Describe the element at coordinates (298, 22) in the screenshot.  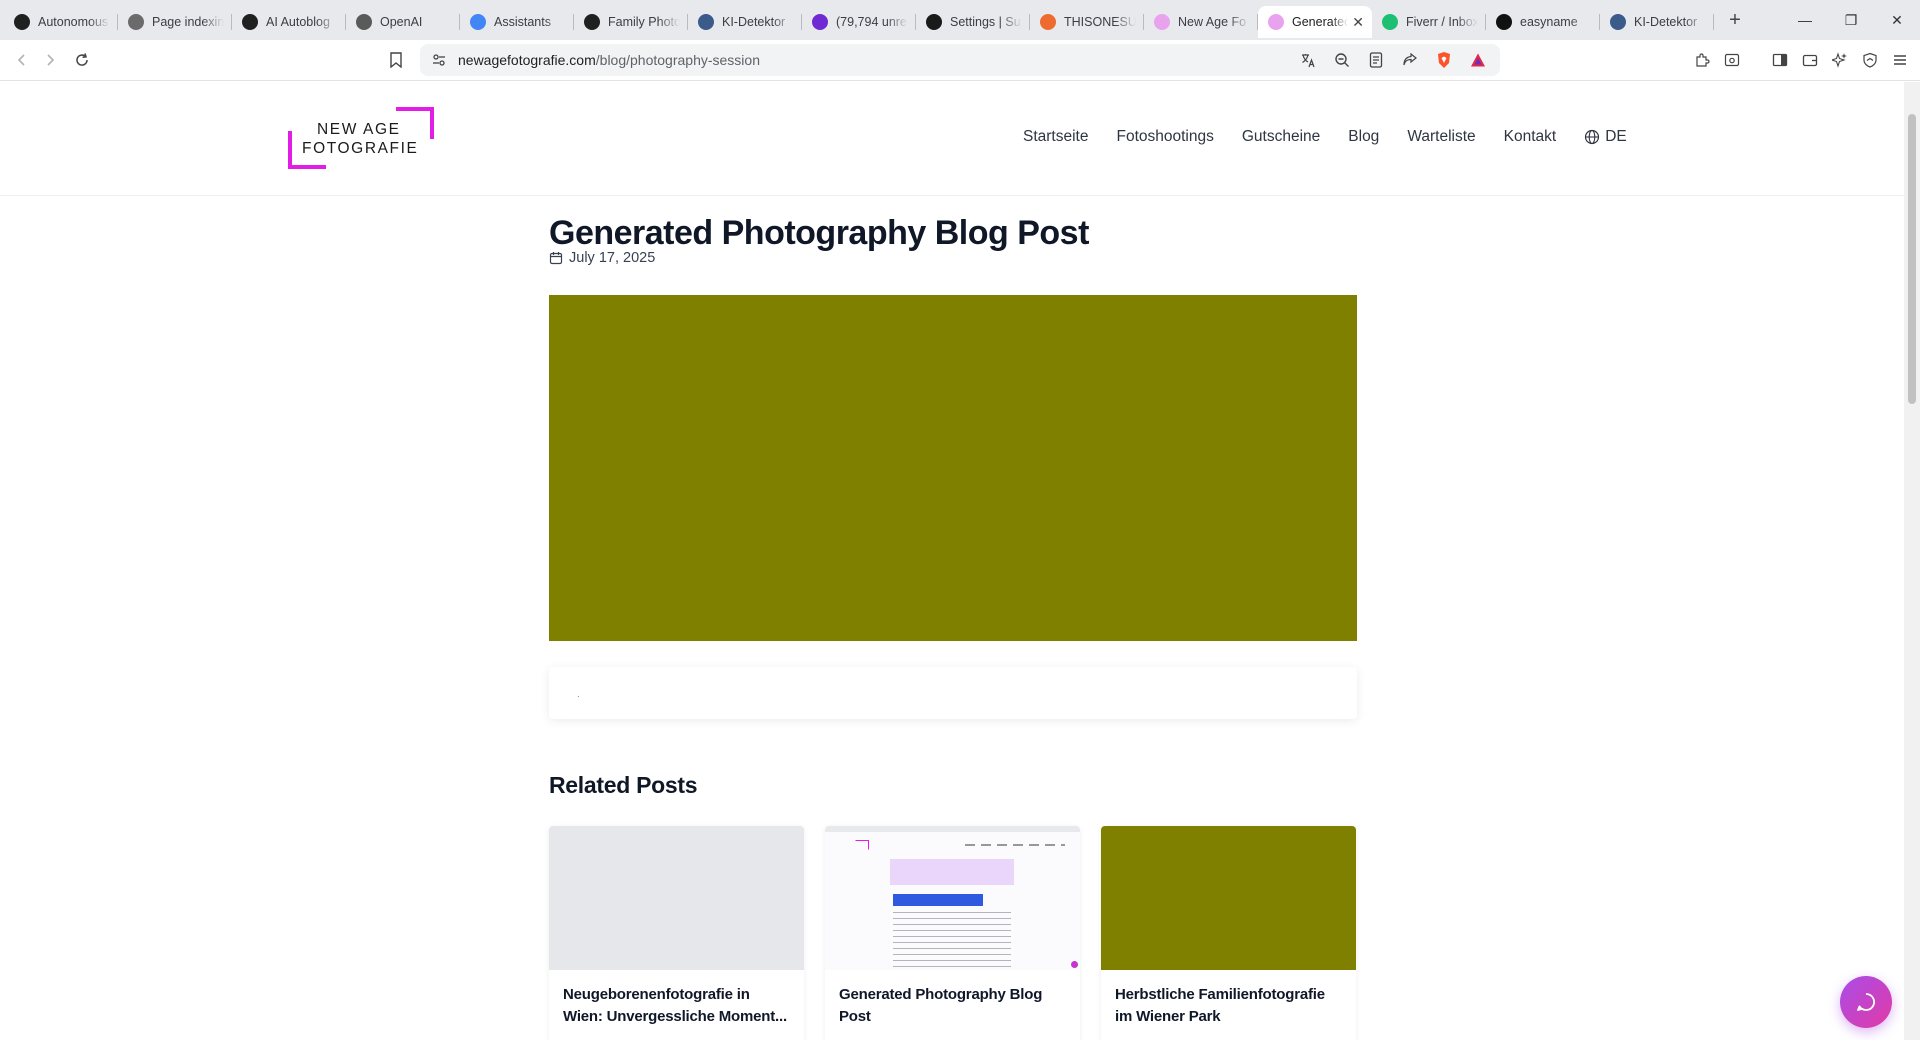
I see `browser-tab-title: AI Autoblog` at that location.